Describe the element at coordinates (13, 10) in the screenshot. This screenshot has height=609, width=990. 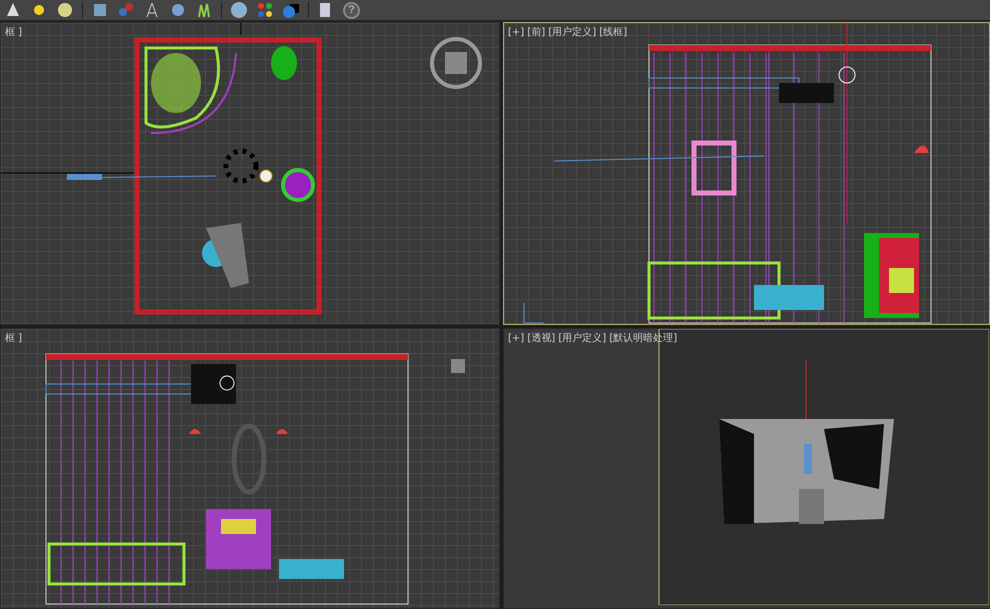
I see `cone-icon` at that location.